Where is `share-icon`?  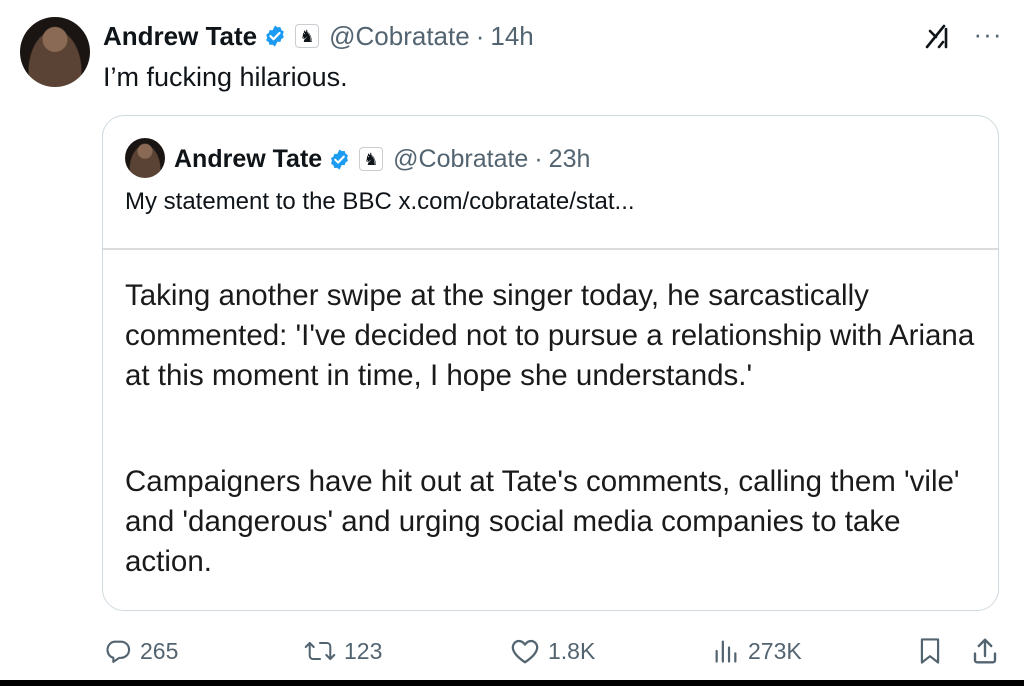
share-icon is located at coordinates (985, 651).